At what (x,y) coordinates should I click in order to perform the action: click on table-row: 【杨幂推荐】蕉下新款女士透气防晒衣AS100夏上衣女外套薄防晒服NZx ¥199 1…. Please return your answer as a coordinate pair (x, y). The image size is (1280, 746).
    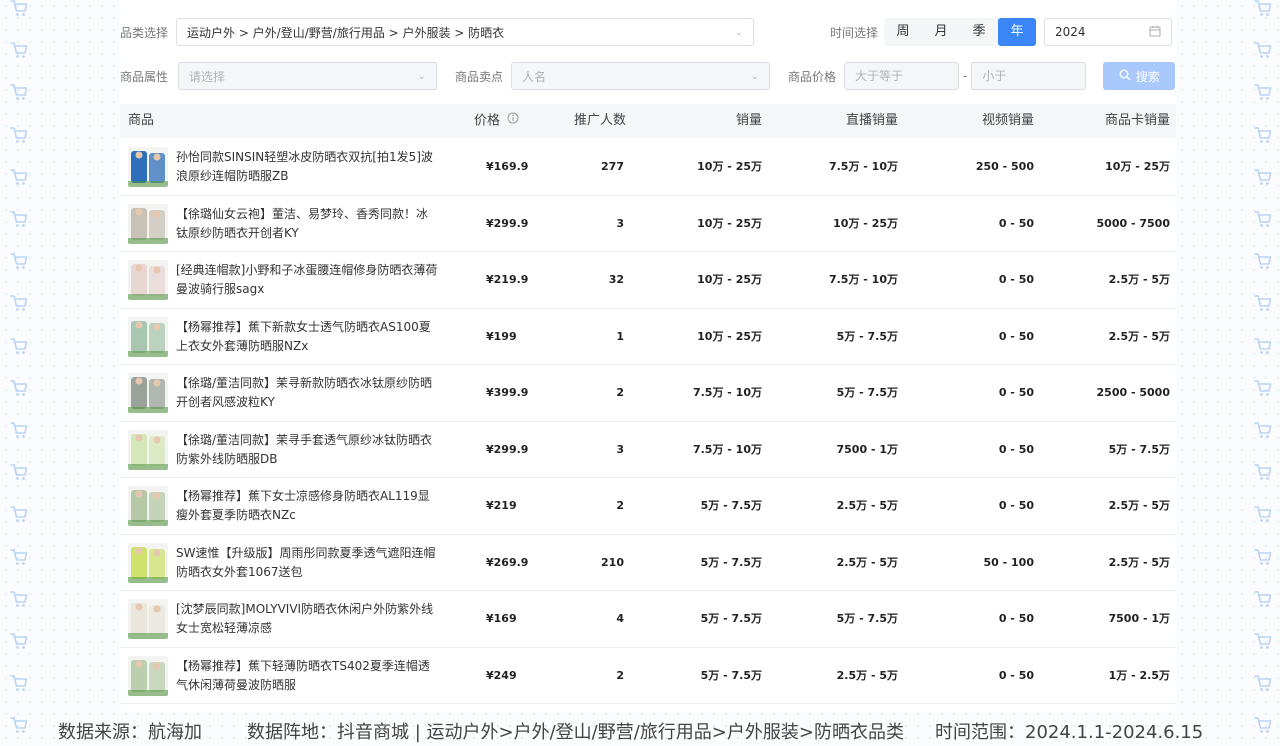
    Looking at the image, I should click on (648, 337).